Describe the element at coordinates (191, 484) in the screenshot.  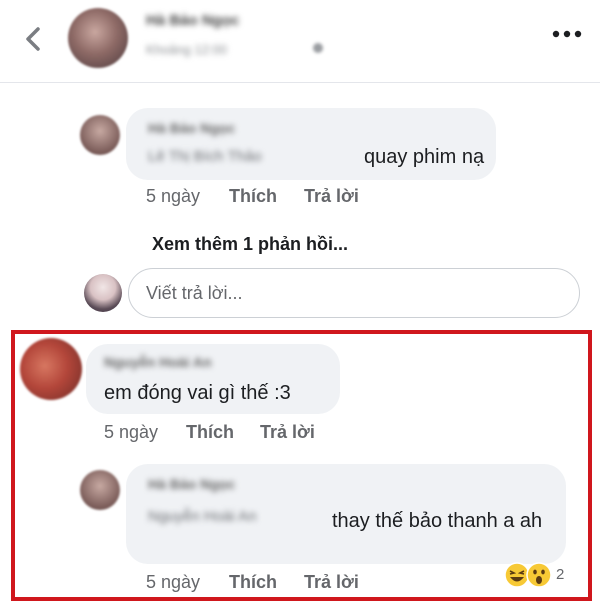
I see `reply2-author-name: Hà Bảo Ngọc` at that location.